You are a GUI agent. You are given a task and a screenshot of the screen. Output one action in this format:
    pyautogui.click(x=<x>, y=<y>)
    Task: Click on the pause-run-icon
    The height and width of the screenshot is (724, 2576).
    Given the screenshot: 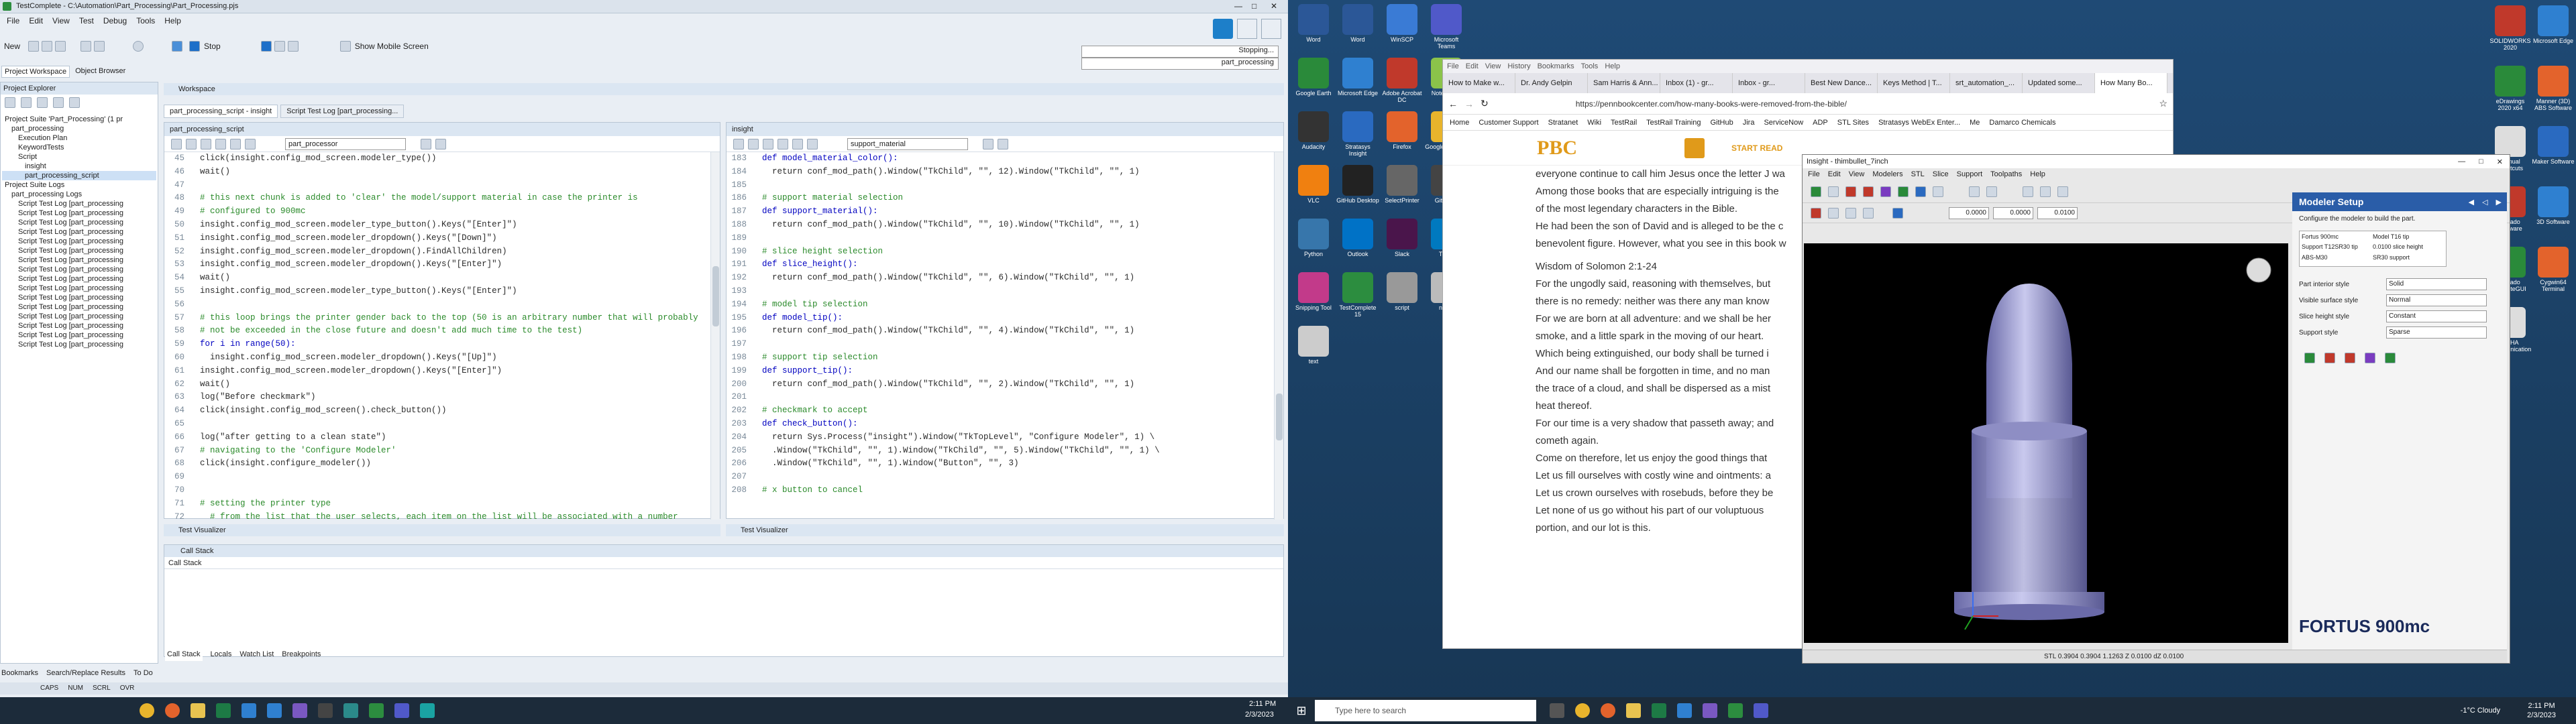 What is the action you would take?
    pyautogui.click(x=1247, y=29)
    